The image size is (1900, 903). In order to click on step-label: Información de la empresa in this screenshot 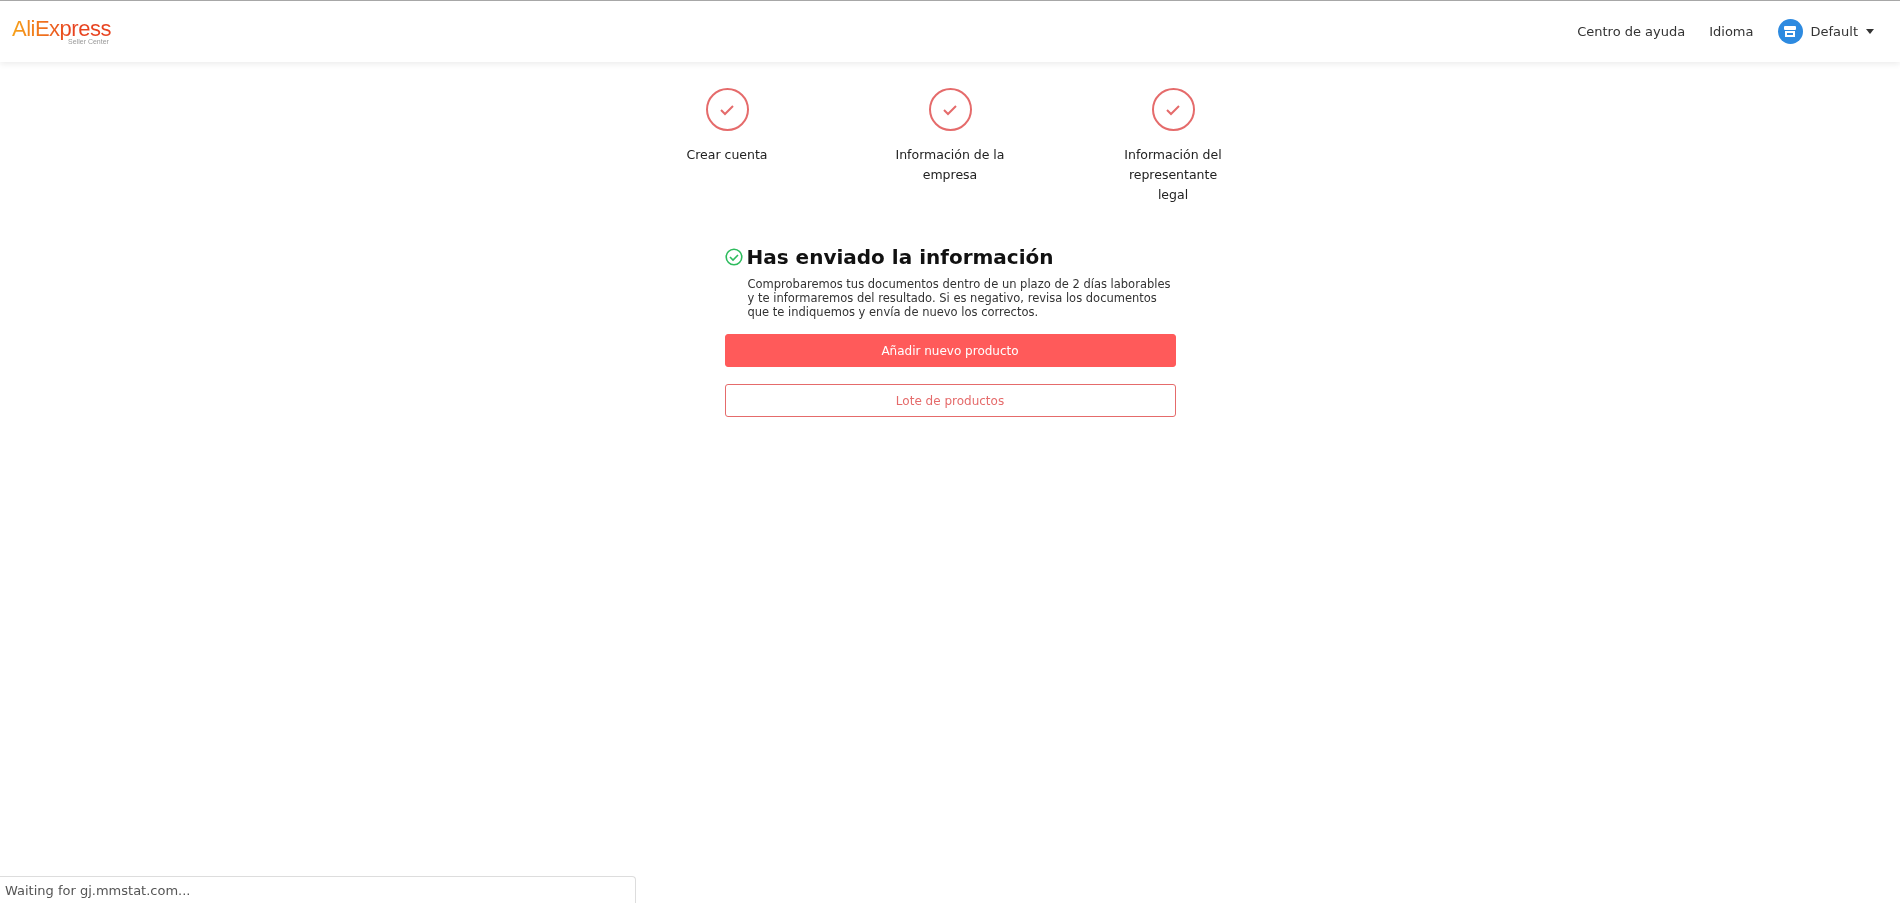, I will do `click(950, 165)`.